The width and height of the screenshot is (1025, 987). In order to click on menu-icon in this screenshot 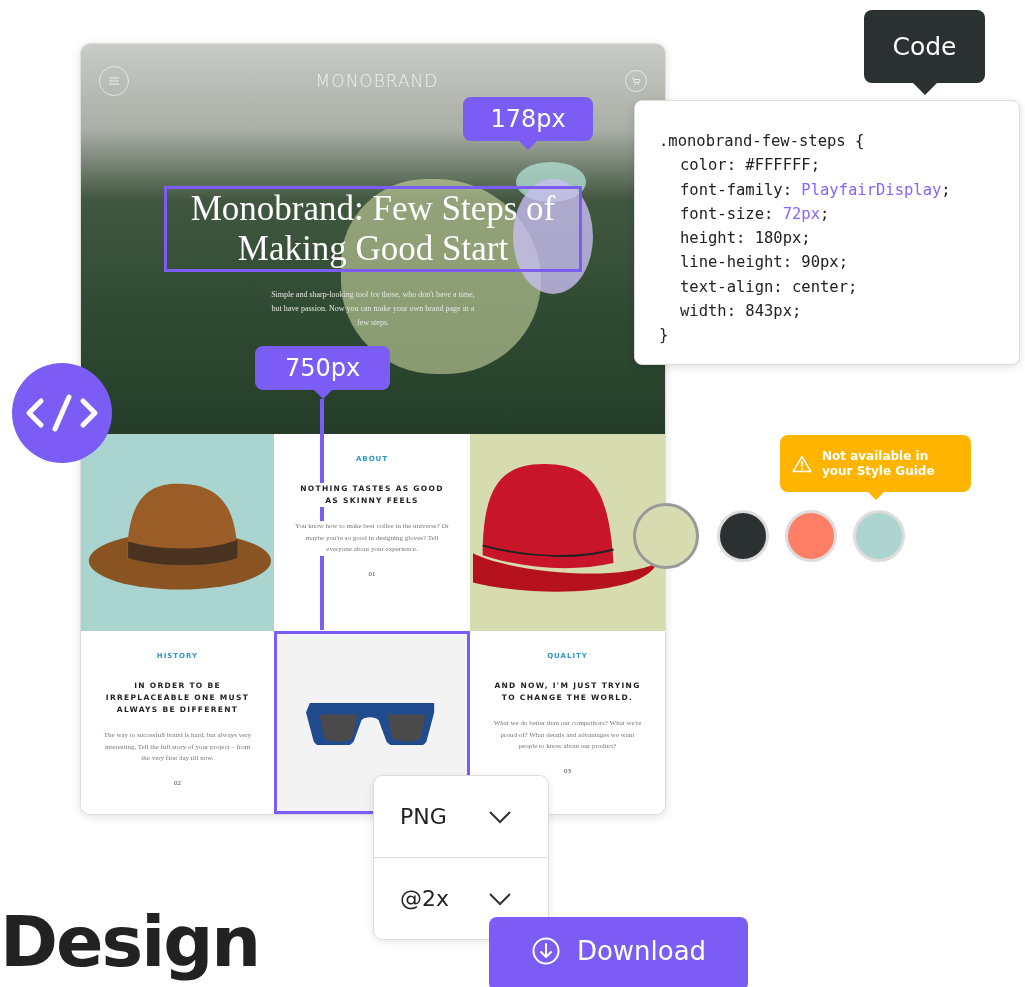, I will do `click(114, 81)`.